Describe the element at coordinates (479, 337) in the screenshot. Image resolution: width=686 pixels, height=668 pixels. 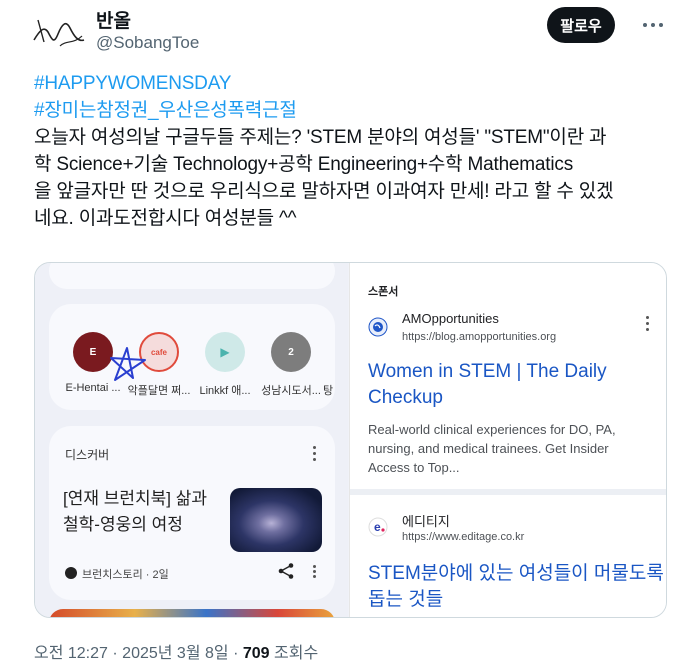
I see `ad-url: https://blog.amopportunities.org` at that location.